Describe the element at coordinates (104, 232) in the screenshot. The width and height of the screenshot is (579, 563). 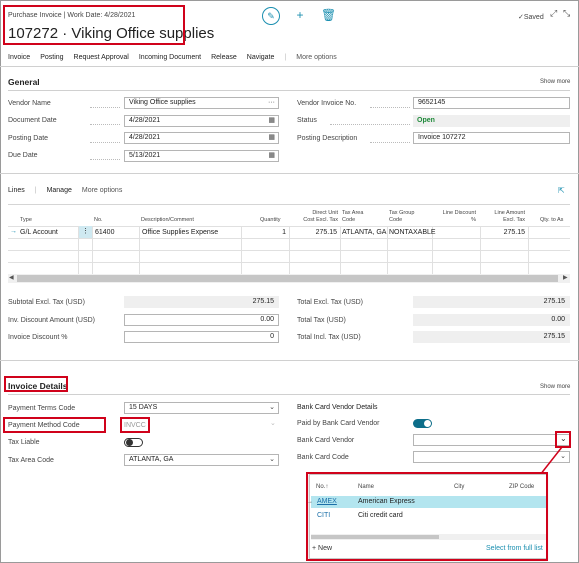
I see `cell-no: 61400` at that location.